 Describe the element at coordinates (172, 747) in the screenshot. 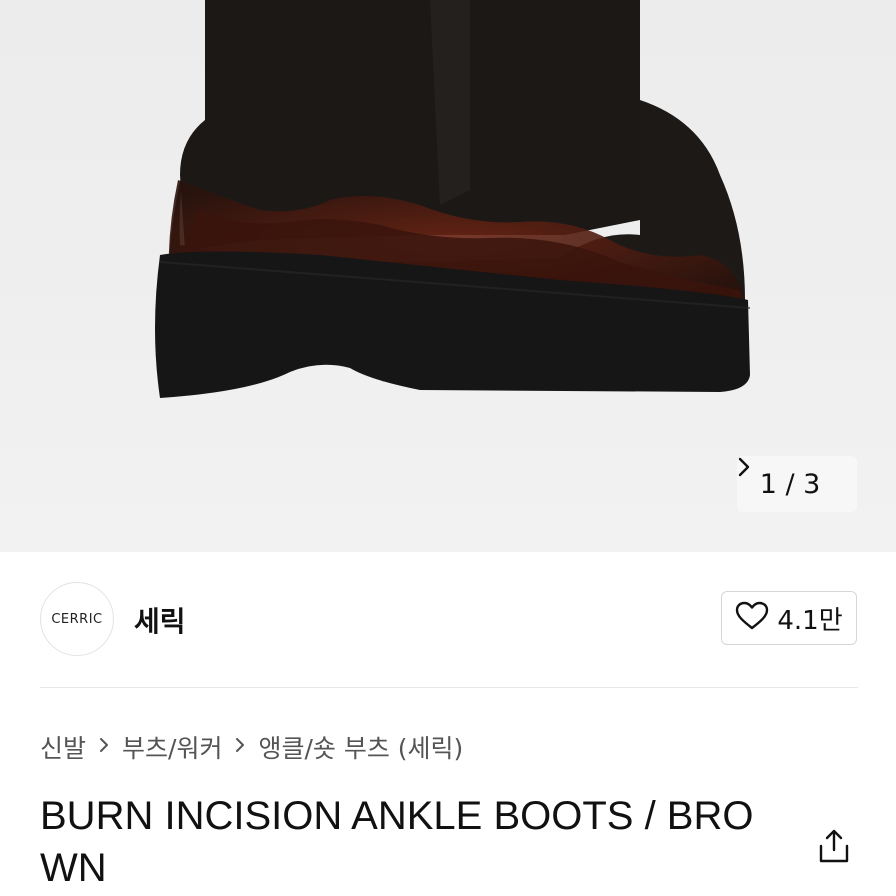

I see `breadcrumb-item-boots: 부츠/워커` at that location.